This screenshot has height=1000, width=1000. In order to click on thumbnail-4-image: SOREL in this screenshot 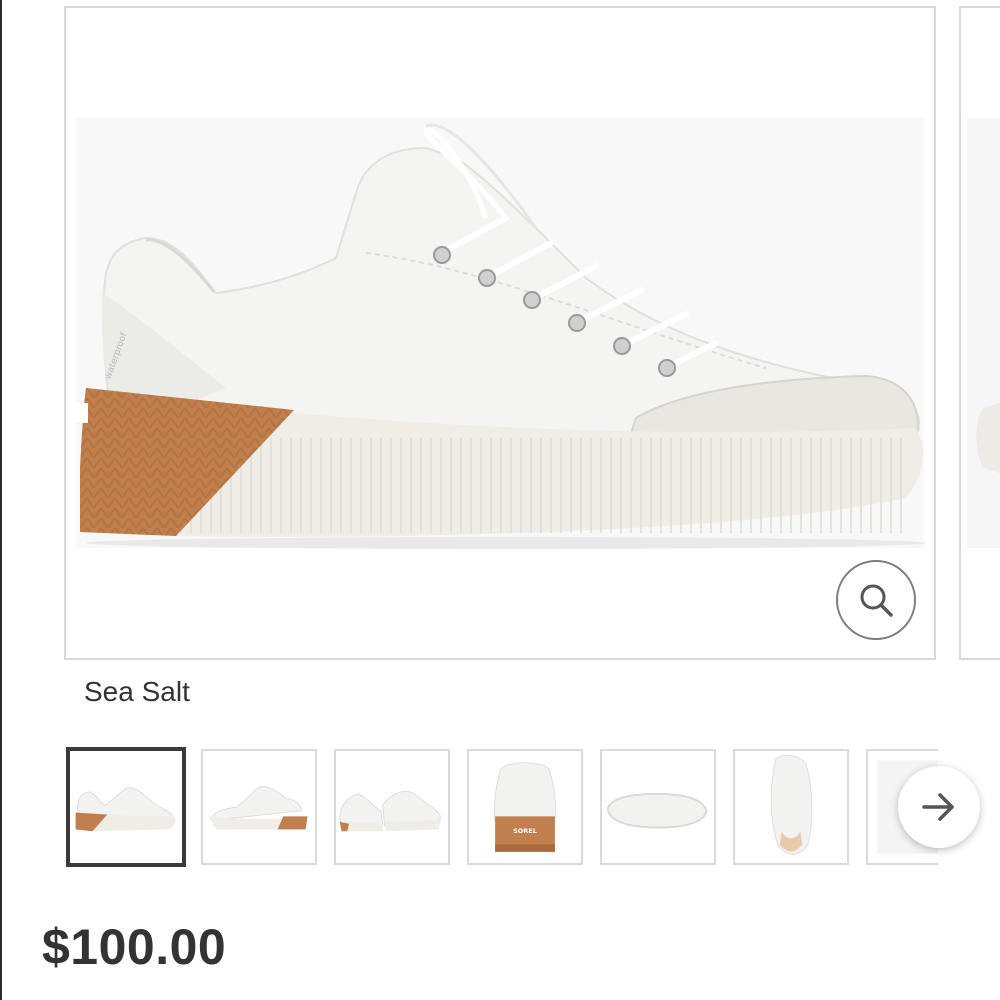, I will do `click(525, 807)`.